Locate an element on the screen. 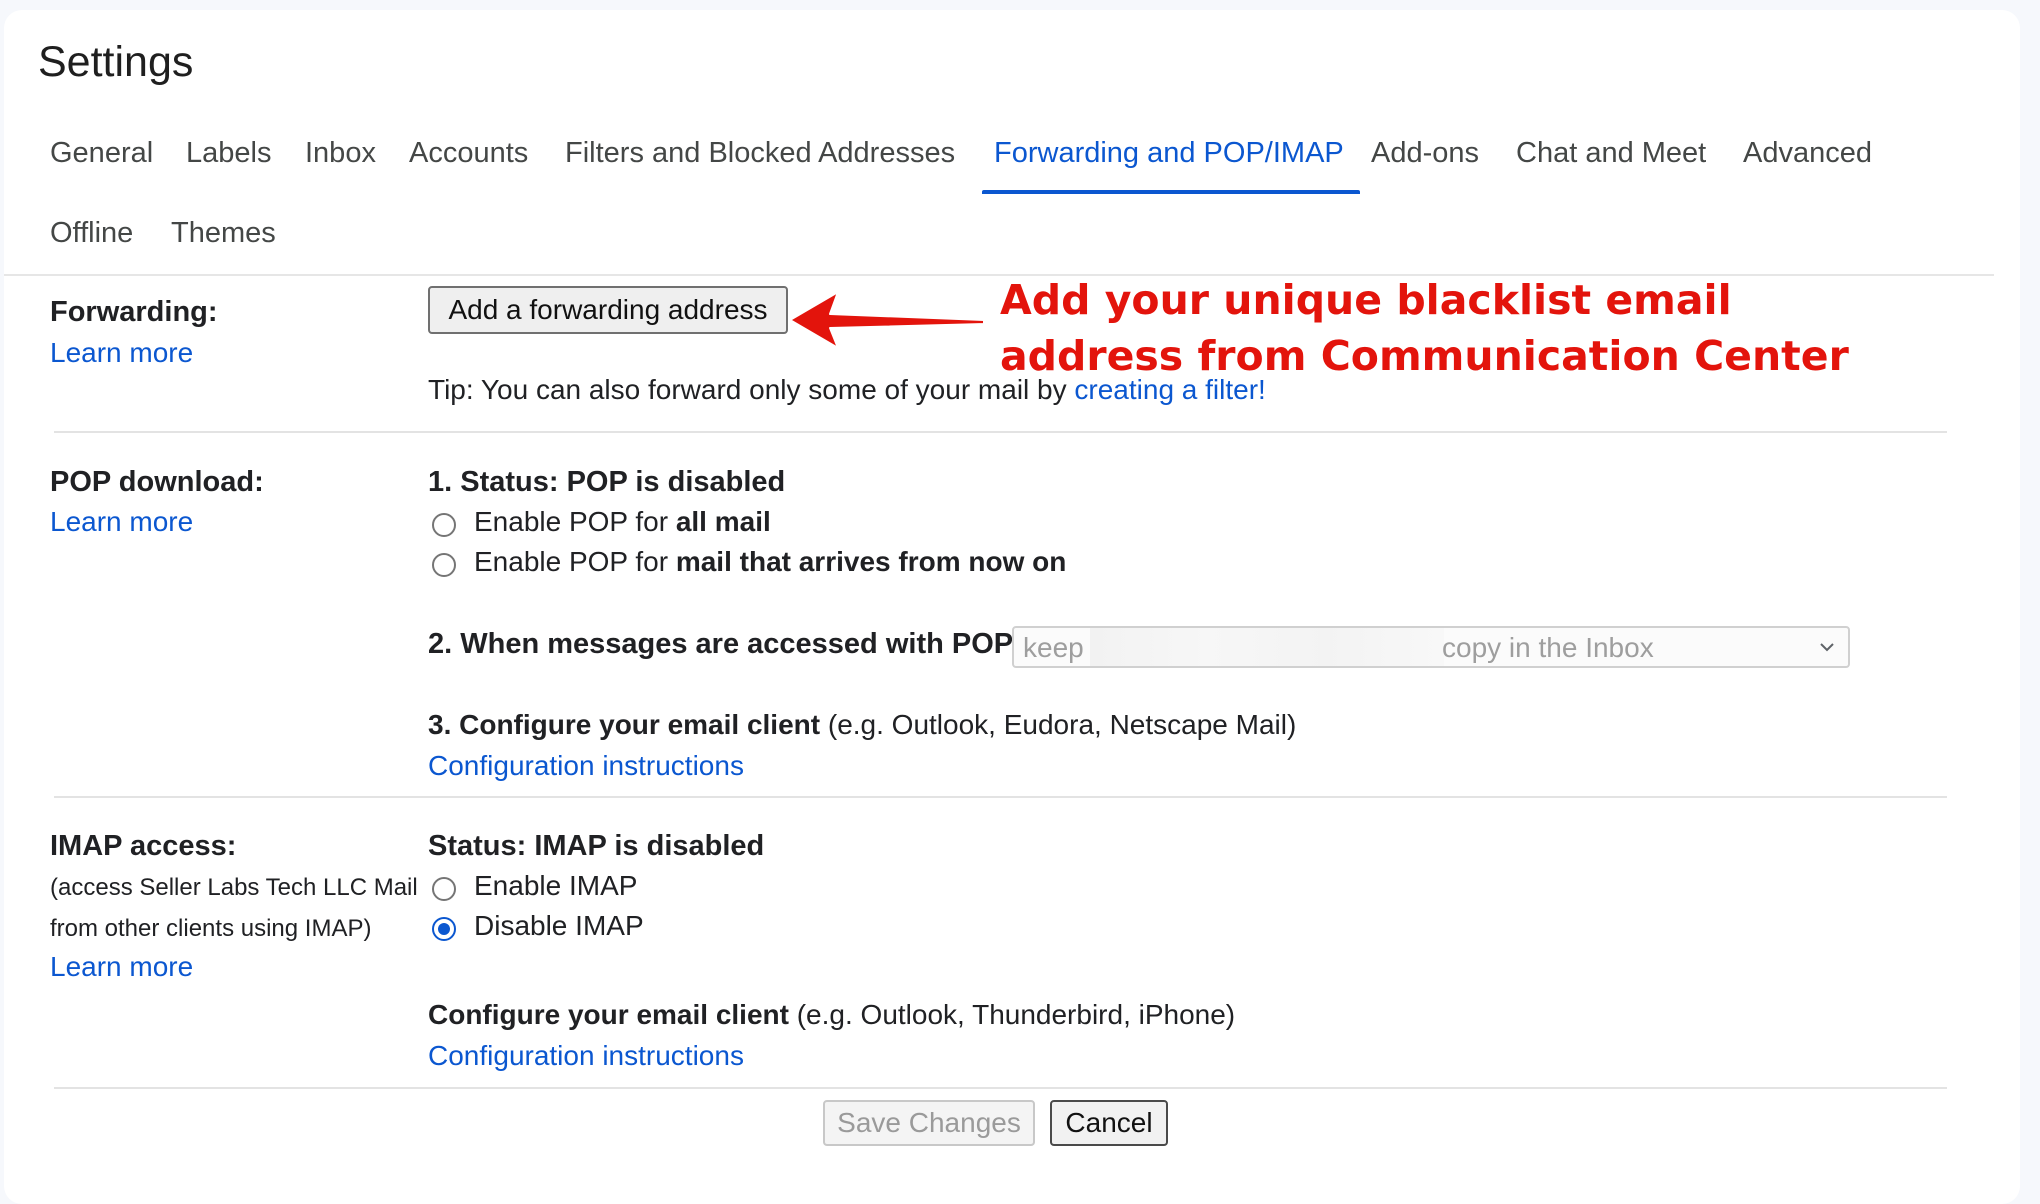 This screenshot has height=1204, width=2040. forwarding-learn-more-link: Learn more is located at coordinates (121, 353).